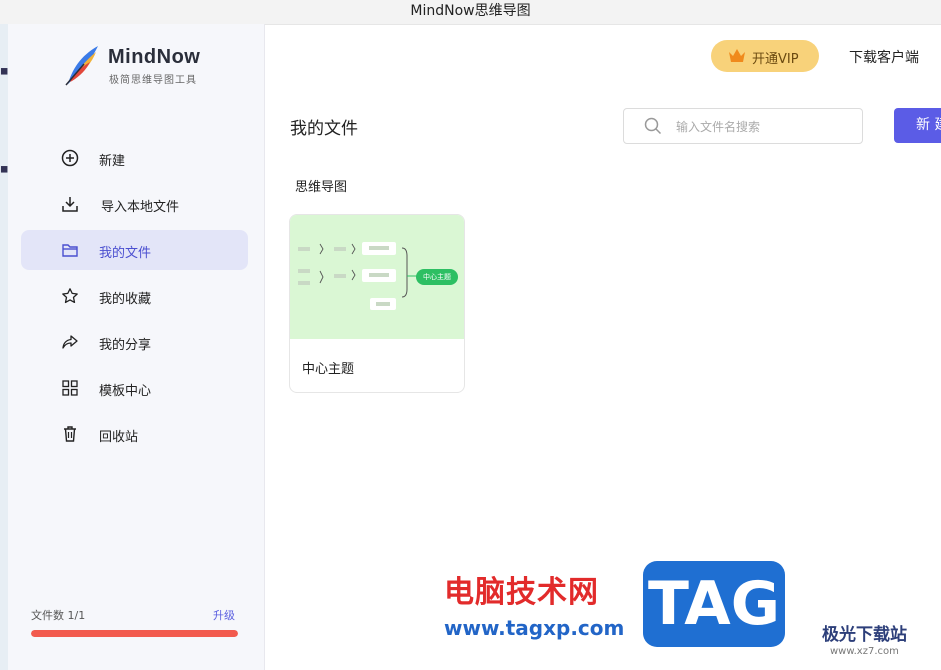 This screenshot has width=941, height=670. What do you see at coordinates (153, 80) in the screenshot?
I see `brand-tagline: 极简思维导图工具` at bounding box center [153, 80].